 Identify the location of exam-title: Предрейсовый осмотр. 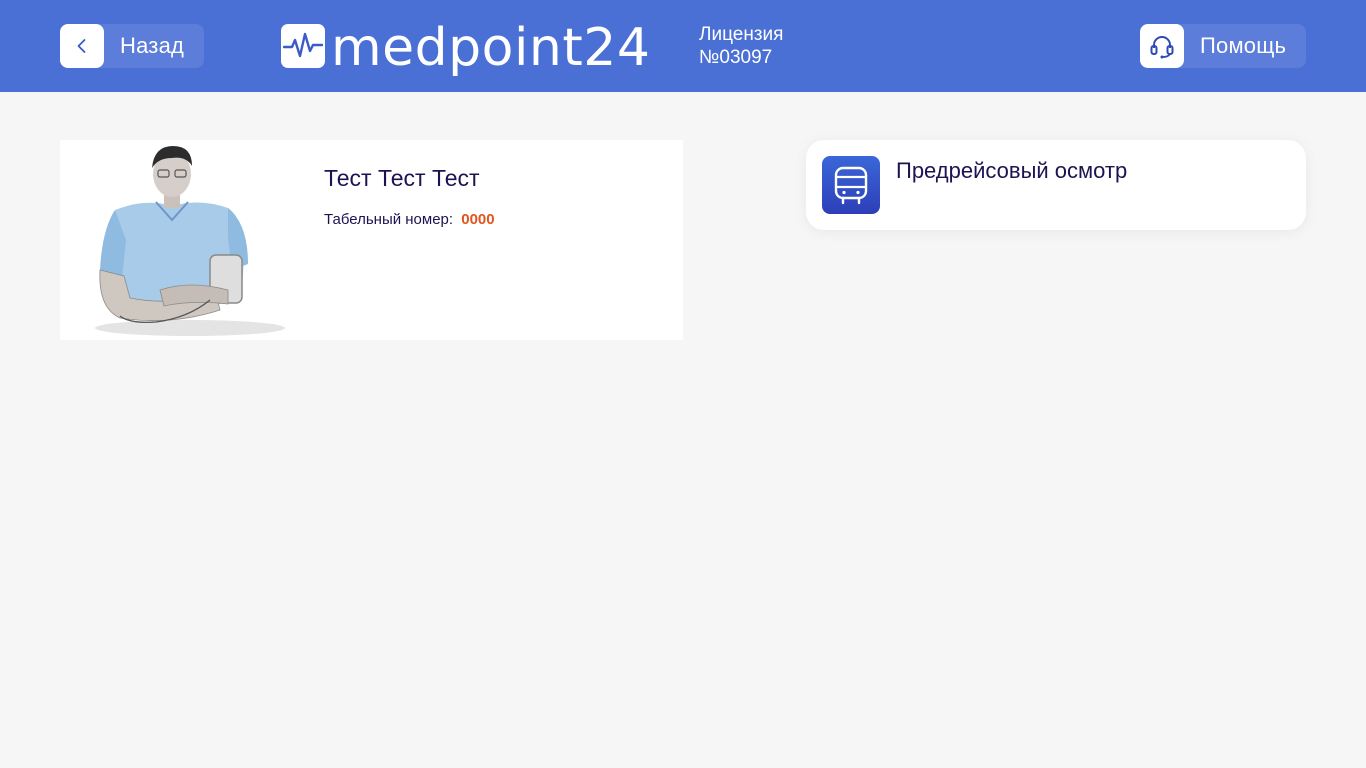
(1012, 170).